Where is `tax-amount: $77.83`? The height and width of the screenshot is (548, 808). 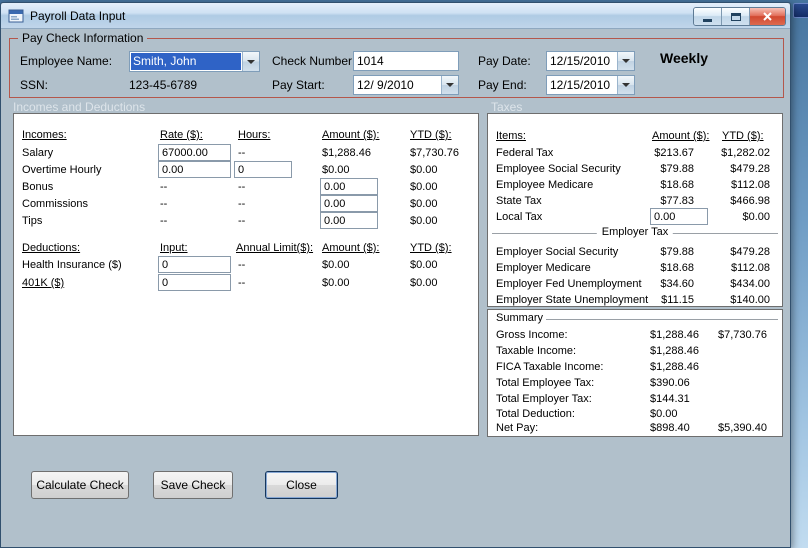
tax-amount: $77.83 is located at coordinates (677, 201).